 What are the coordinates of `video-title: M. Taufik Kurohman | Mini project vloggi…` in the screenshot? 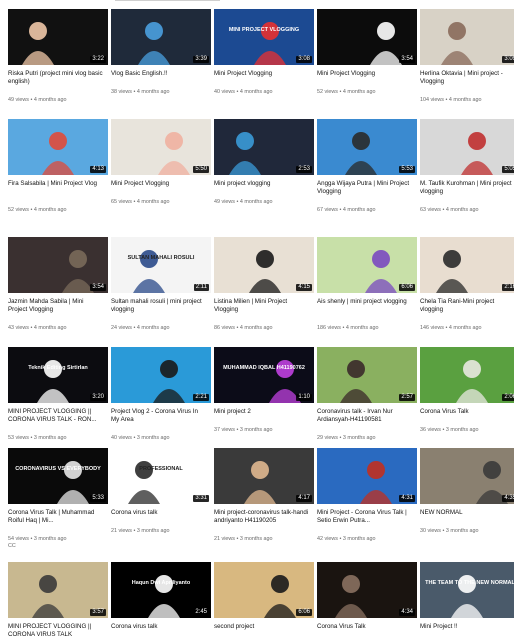 It's located at (467, 187).